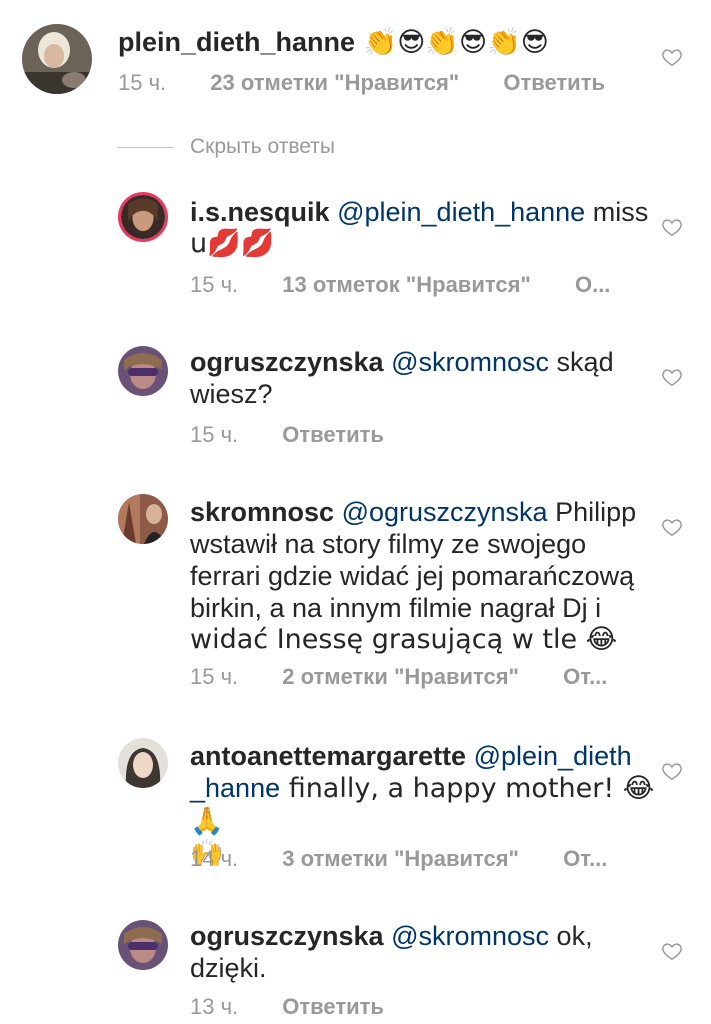  Describe the element at coordinates (553, 756) in the screenshot. I see `mention-link: @plein_dieth` at that location.